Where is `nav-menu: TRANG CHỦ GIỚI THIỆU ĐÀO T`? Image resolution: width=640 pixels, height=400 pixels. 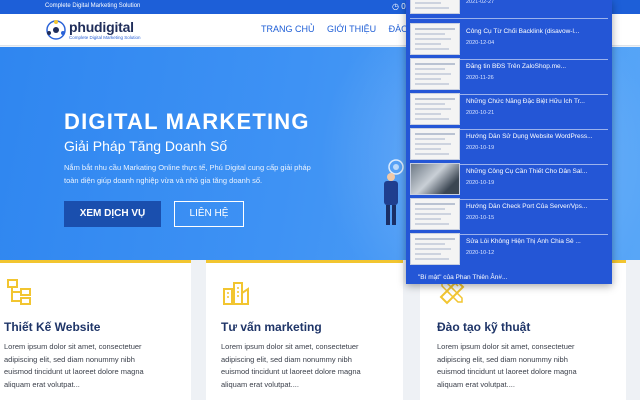
nav-menu: TRANG CHỦ GIỚI THIỆU ĐÀO T is located at coordinates (343, 29).